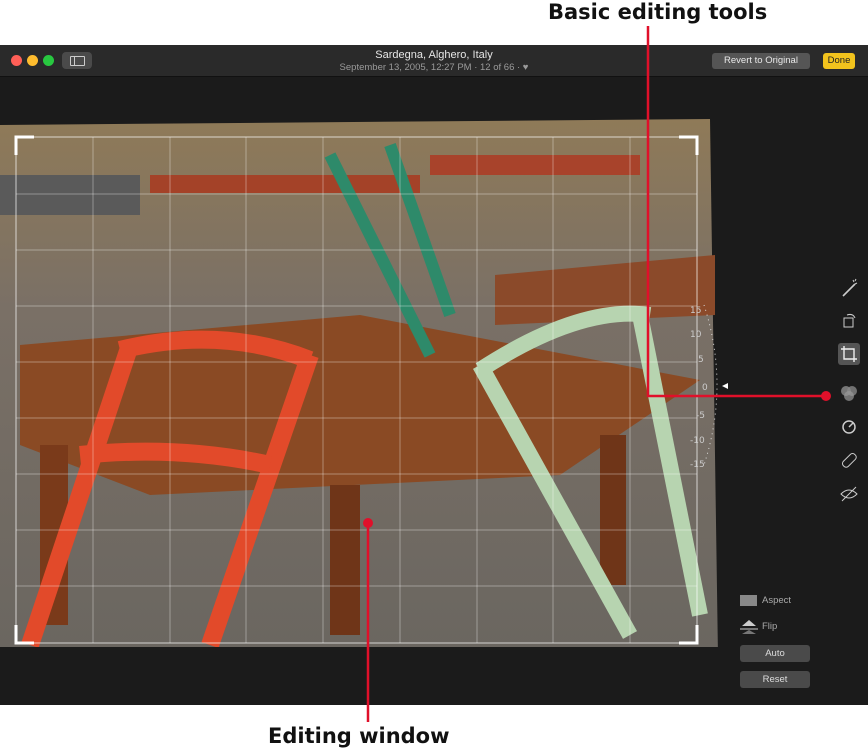 This screenshot has height=752, width=868. Describe the element at coordinates (701, 360) in the screenshot. I see `straighten-dial-label: 5` at that location.